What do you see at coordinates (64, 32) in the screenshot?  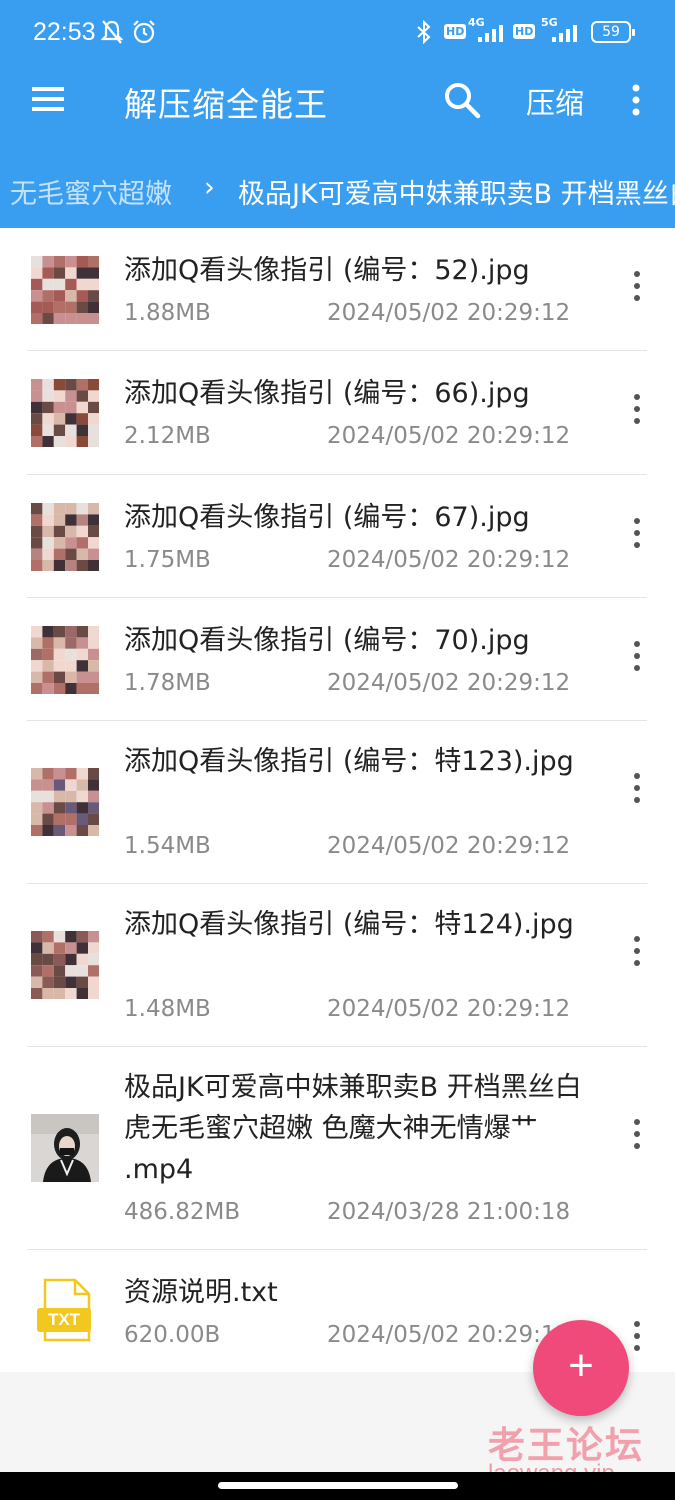 I see `status-time: 22:53` at bounding box center [64, 32].